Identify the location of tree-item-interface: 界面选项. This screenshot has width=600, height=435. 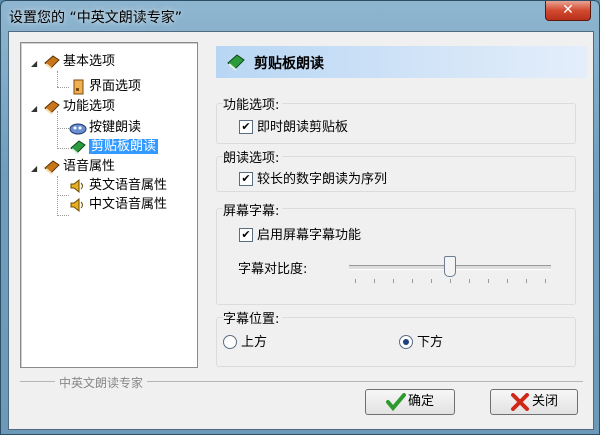
(105, 87).